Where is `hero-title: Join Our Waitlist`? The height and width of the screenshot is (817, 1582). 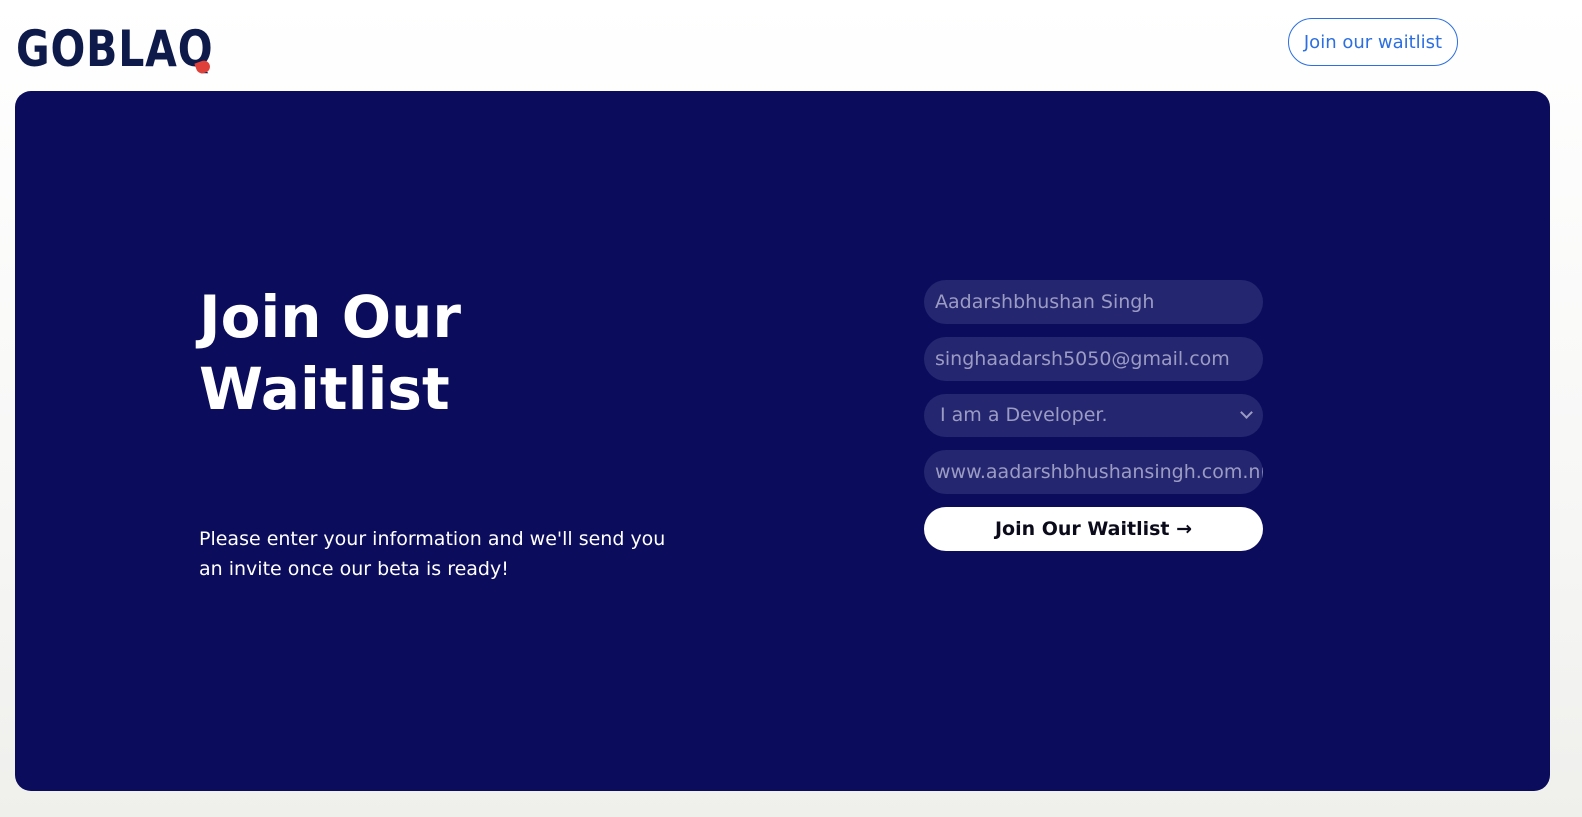 hero-title: Join Our Waitlist is located at coordinates (330, 353).